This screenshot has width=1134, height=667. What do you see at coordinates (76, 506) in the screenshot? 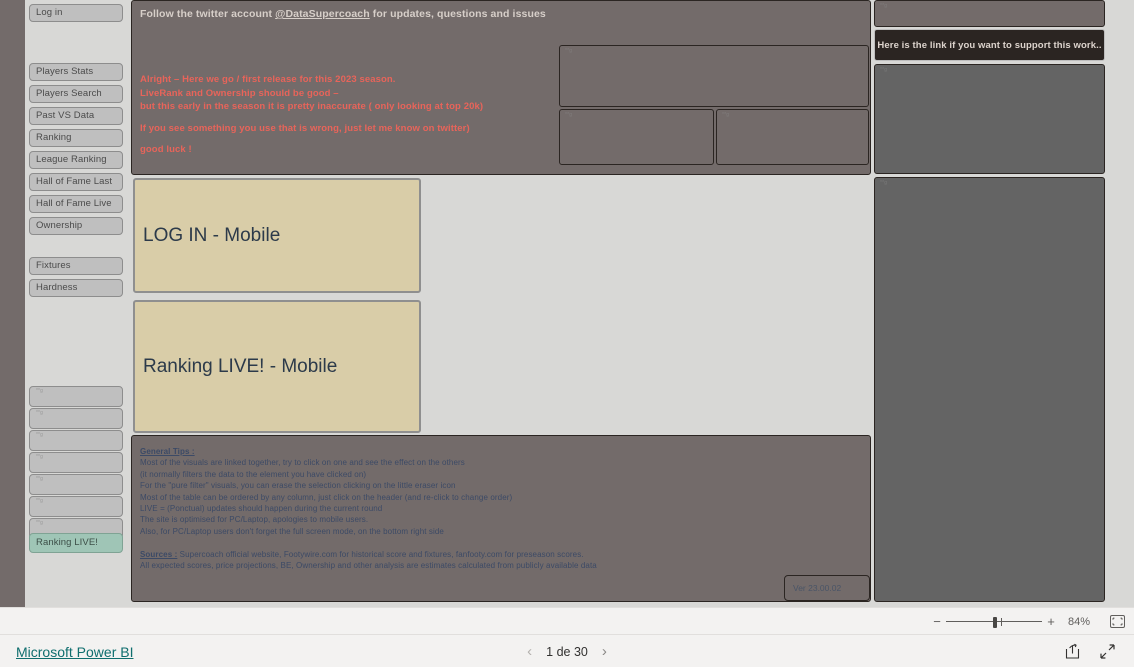
I see `sidebar-item-blank-6: **g` at bounding box center [76, 506].